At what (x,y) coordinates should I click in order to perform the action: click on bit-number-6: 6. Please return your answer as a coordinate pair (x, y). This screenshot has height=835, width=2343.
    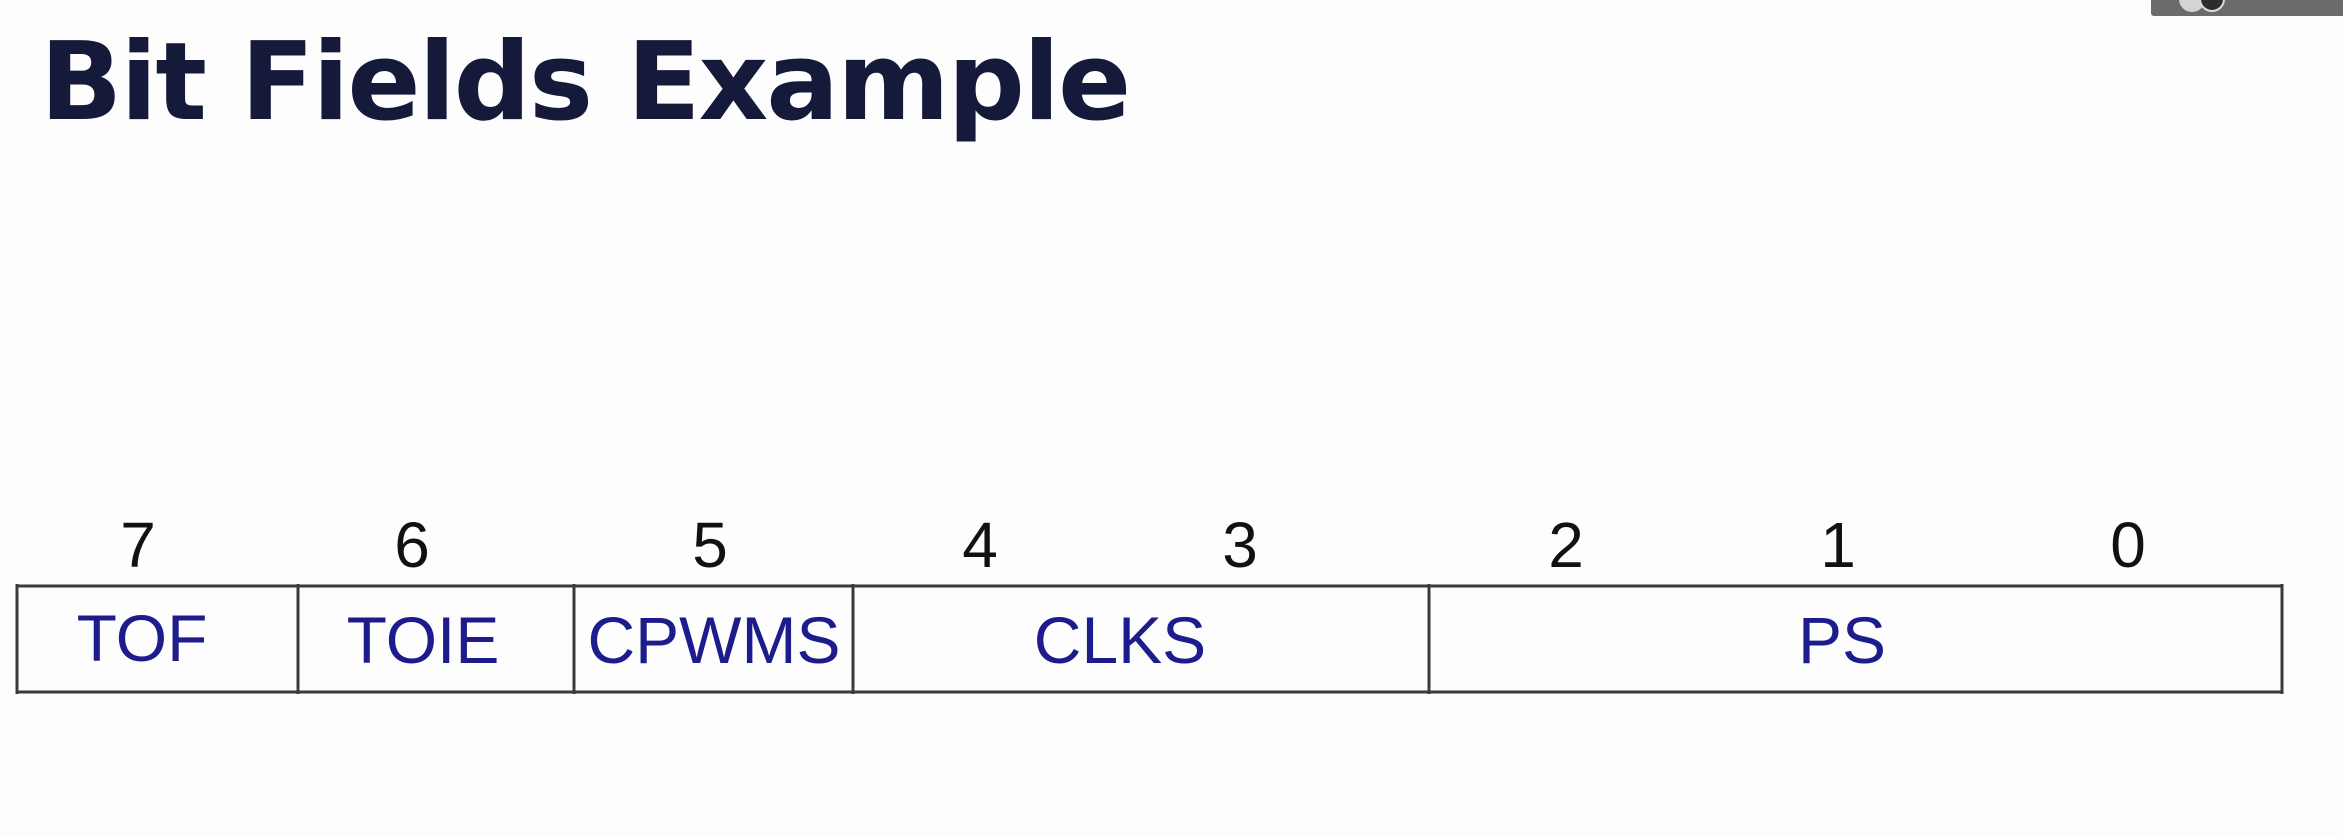
    Looking at the image, I should click on (412, 545).